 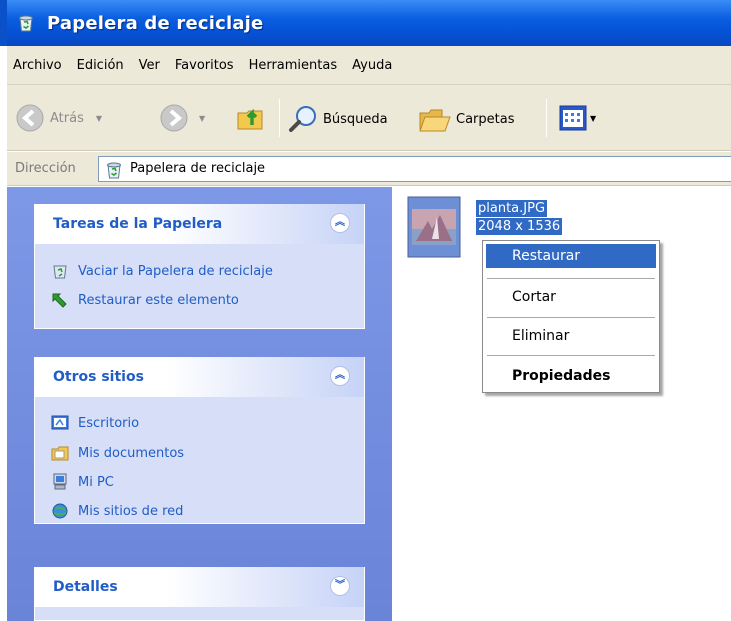 I want to click on network-places-icon, so click(x=60, y=511).